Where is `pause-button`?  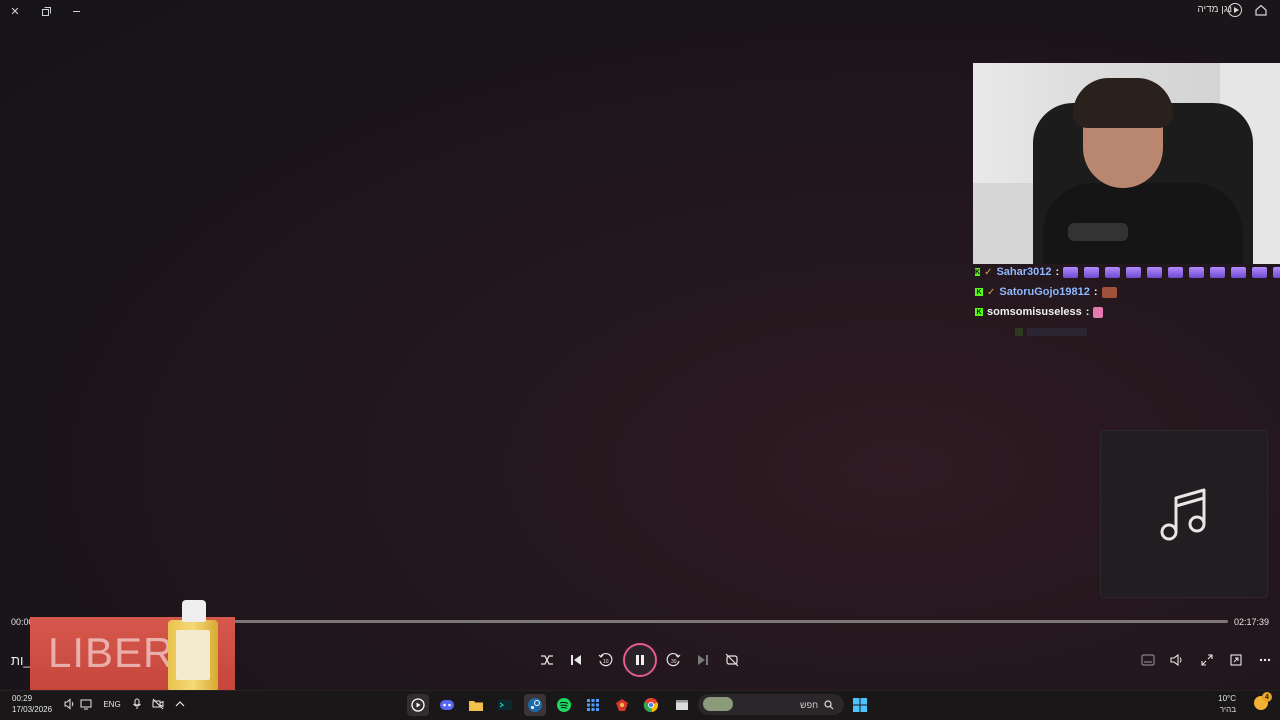
pause-button is located at coordinates (640, 660).